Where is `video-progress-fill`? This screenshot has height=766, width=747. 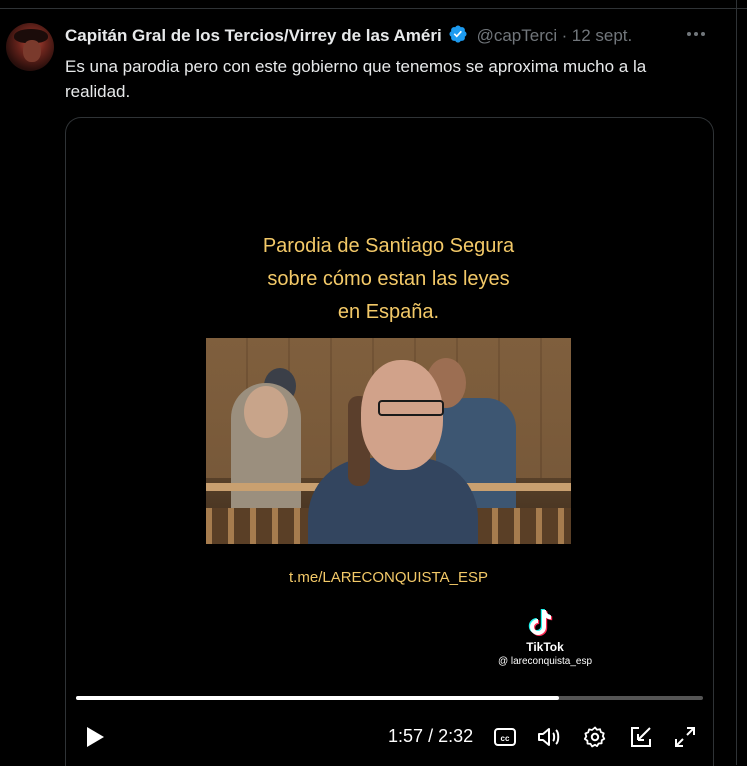
video-progress-fill is located at coordinates (317, 698).